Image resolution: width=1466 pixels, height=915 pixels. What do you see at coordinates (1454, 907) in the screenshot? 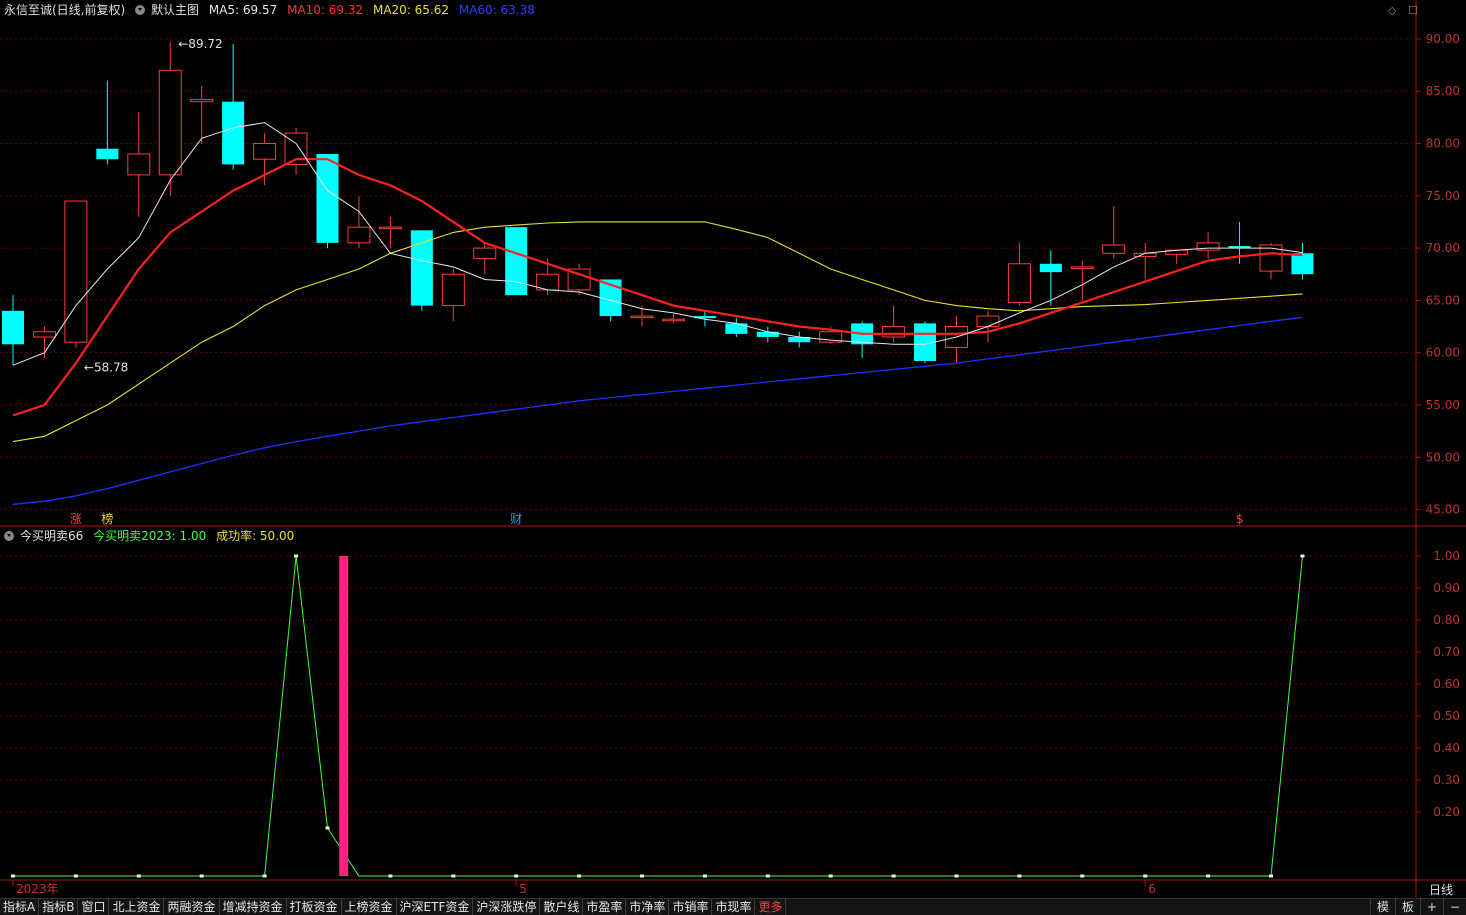
I see `zoom-out-button: −` at bounding box center [1454, 907].